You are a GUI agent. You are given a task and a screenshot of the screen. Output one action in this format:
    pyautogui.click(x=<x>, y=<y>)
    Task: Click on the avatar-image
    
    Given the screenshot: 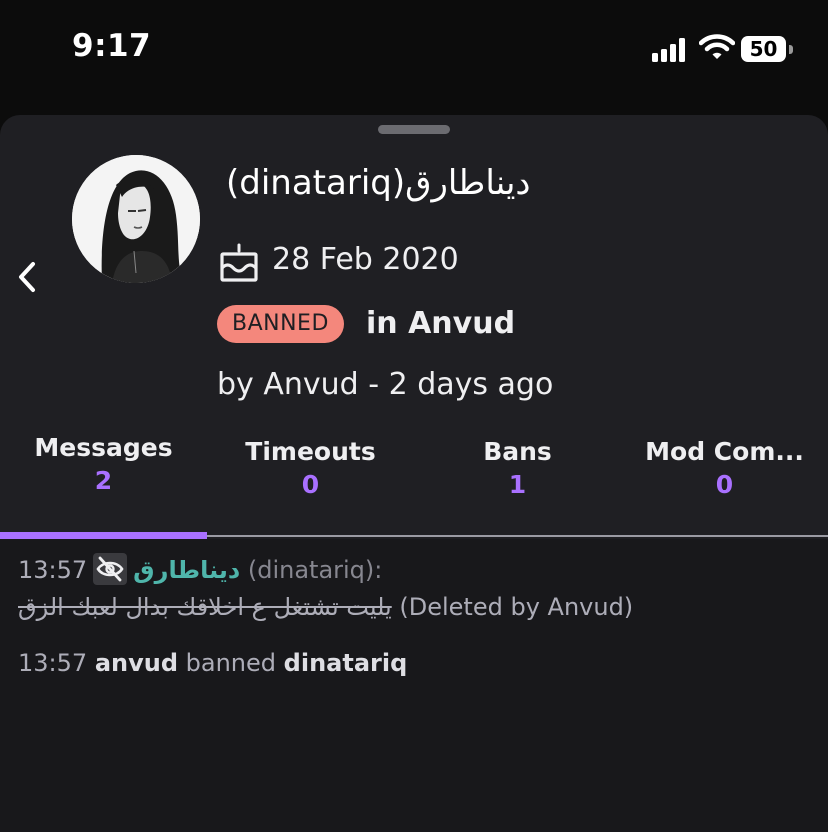 What is the action you would take?
    pyautogui.click(x=136, y=219)
    